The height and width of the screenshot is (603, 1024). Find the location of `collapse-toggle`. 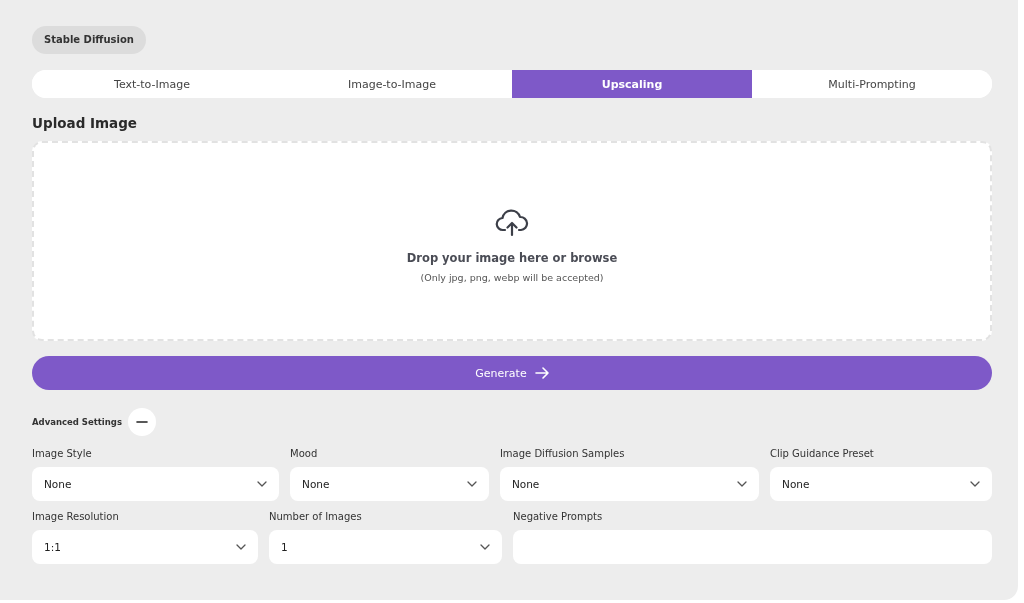

collapse-toggle is located at coordinates (141, 422).